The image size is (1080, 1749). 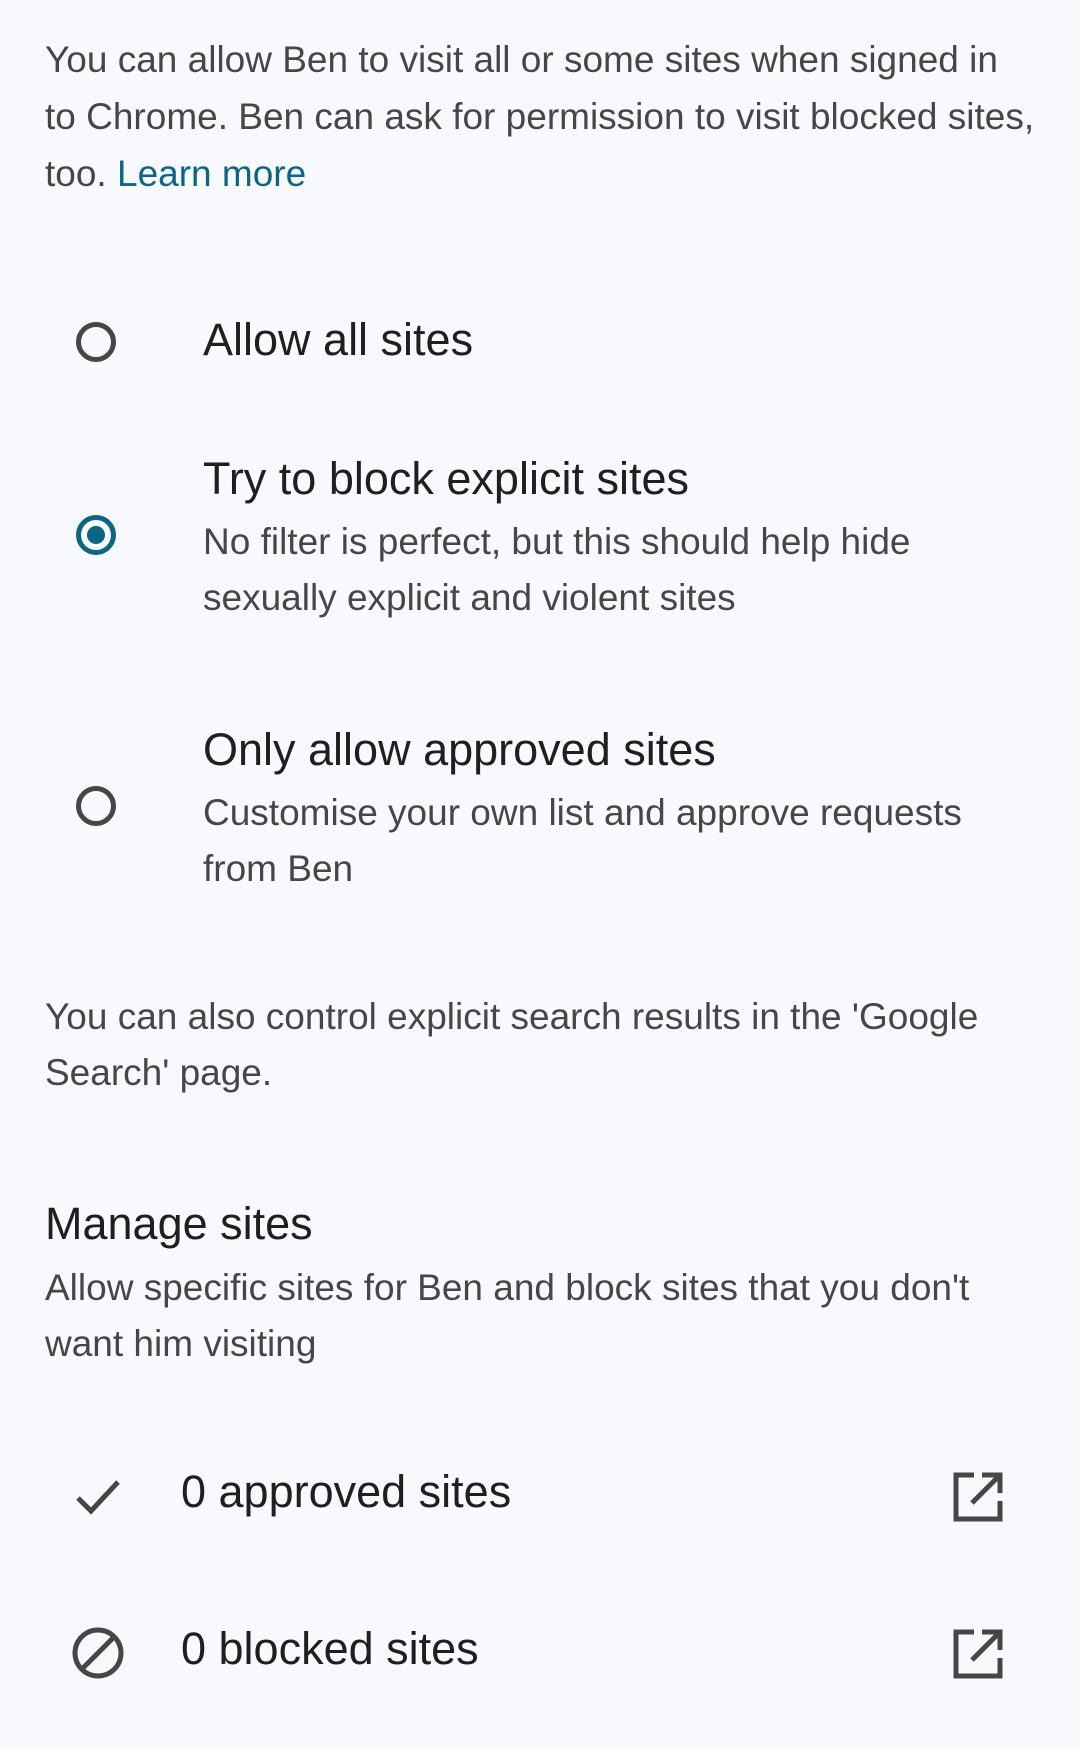 I want to click on manage-sites-title: Manage sites, so click(x=179, y=1223).